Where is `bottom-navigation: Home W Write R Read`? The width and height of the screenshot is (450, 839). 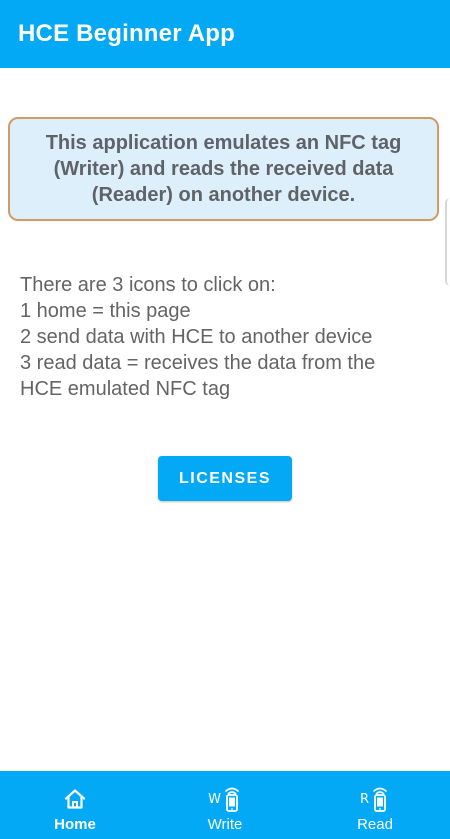 bottom-navigation: Home W Write R Read is located at coordinates (225, 805).